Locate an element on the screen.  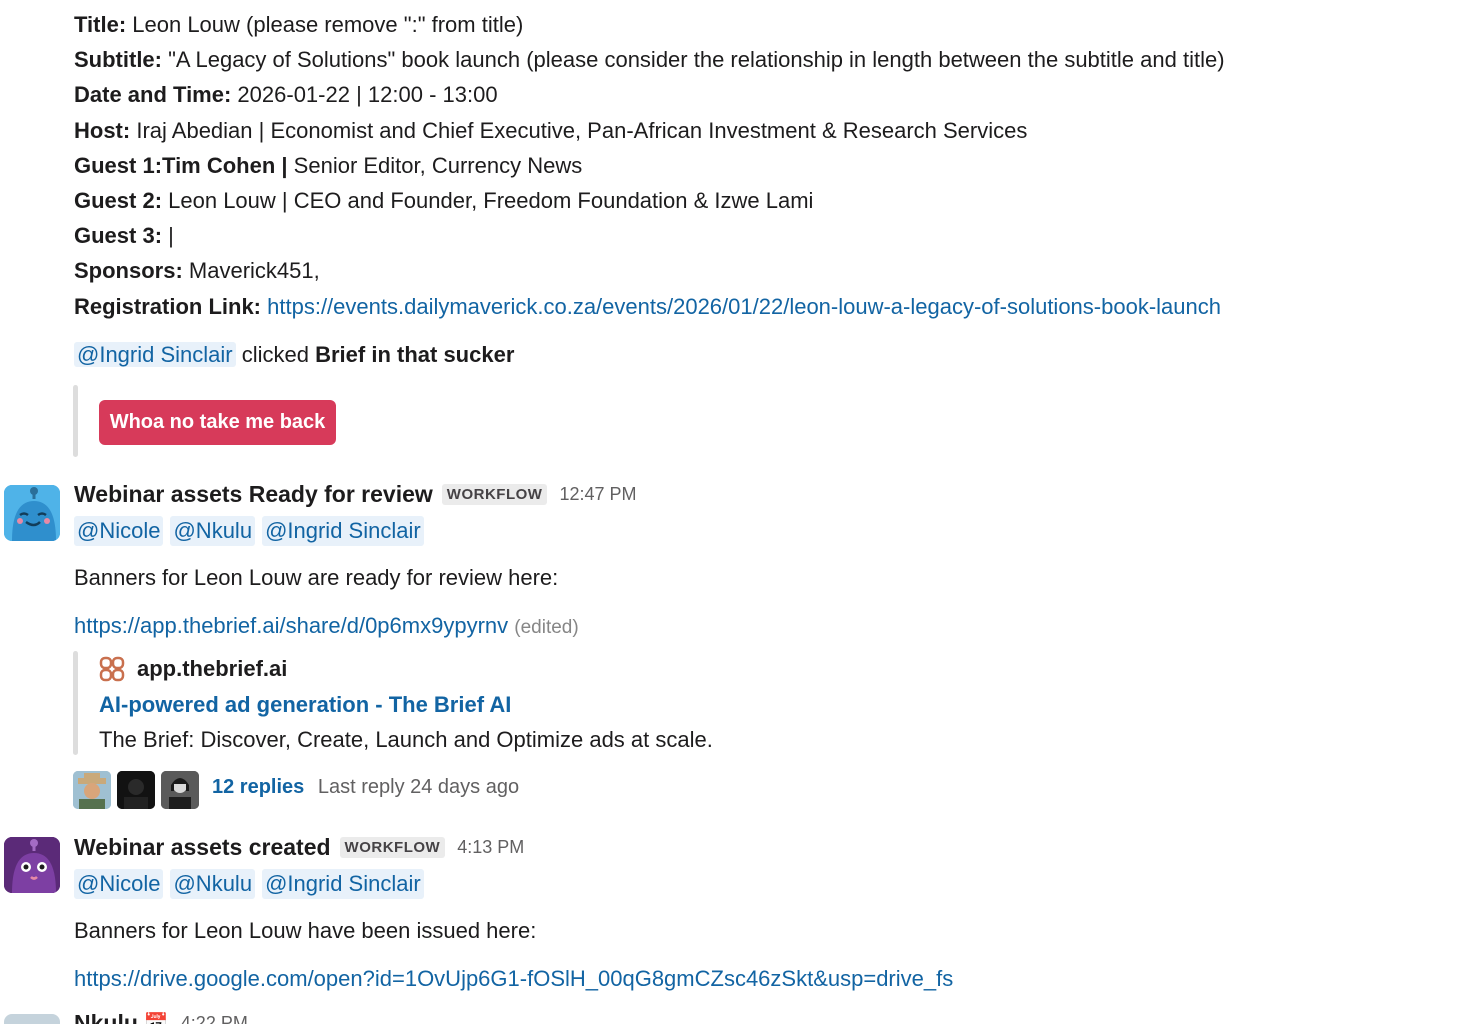
brief-title-value: Leon Louw (please remove ":" from title) is located at coordinates (325, 24).